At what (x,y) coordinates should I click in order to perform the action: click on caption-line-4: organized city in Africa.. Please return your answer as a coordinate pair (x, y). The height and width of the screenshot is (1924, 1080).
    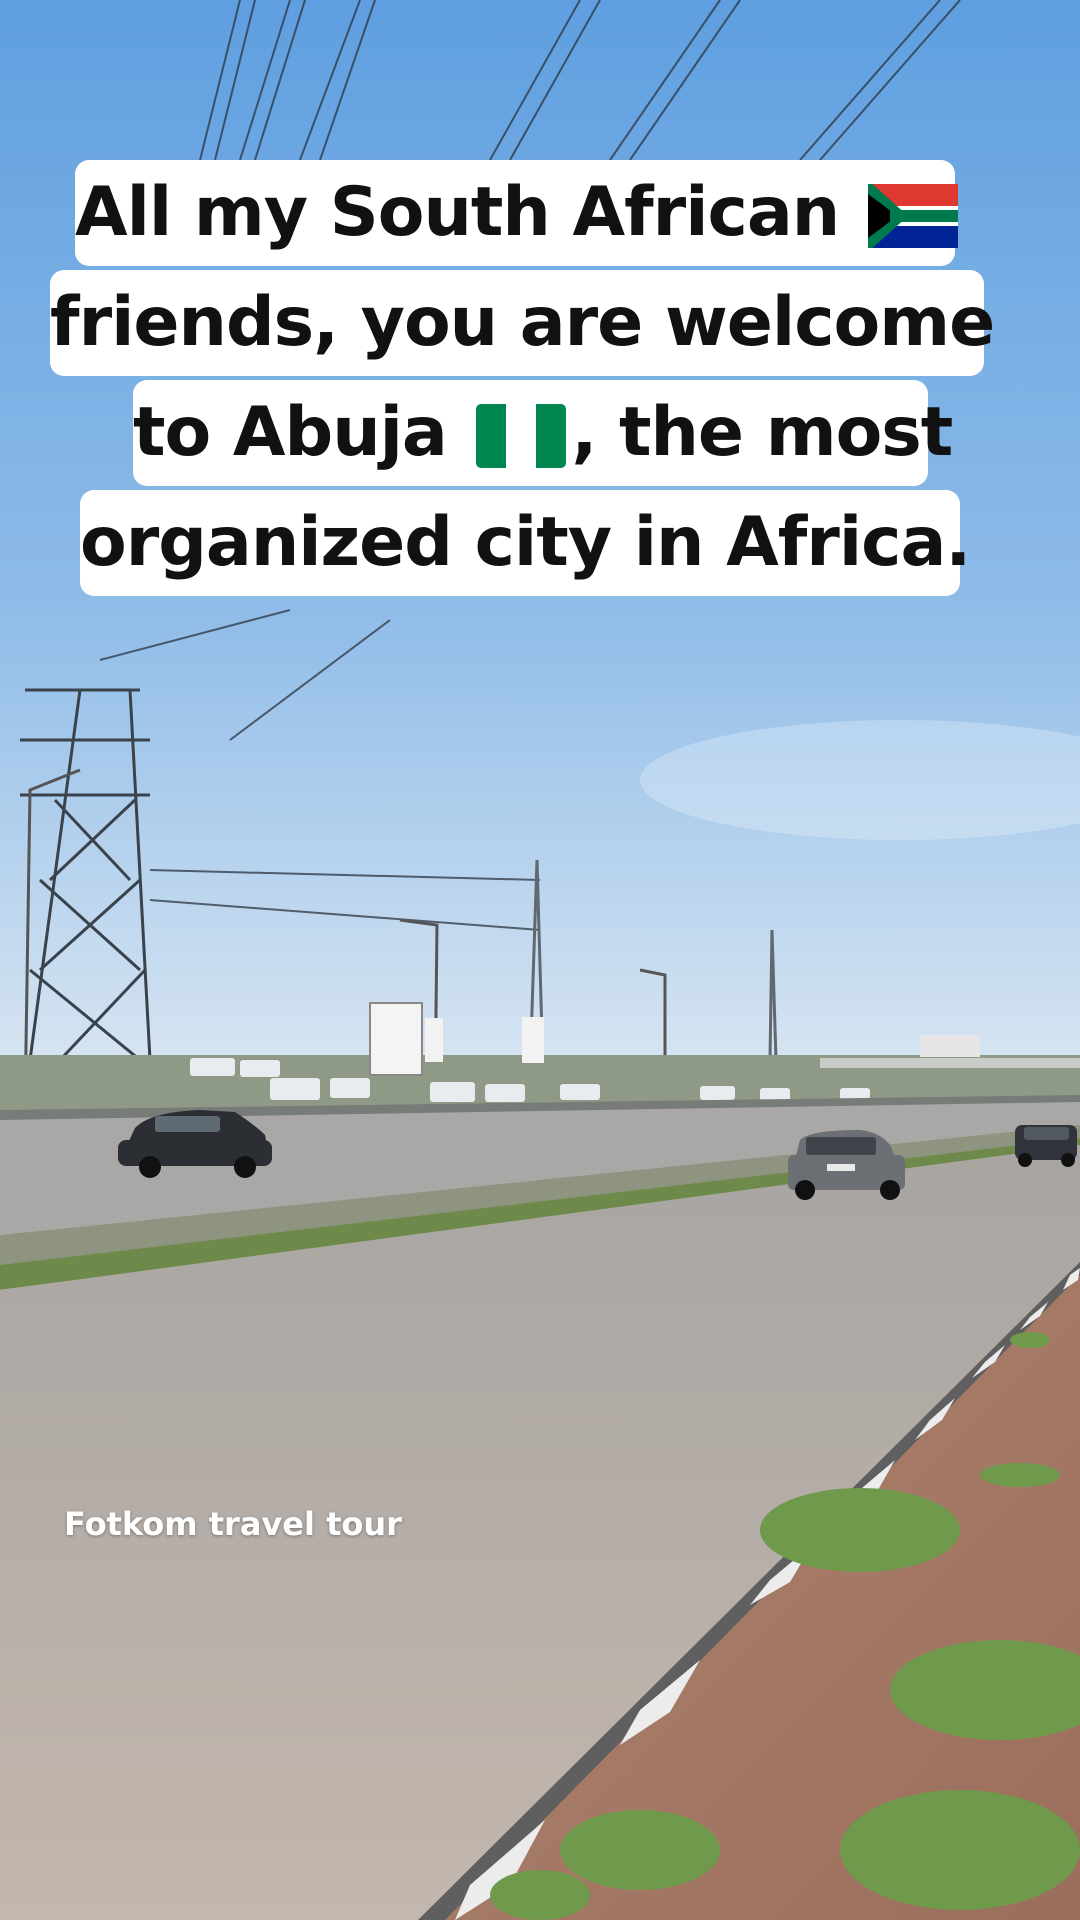
    Looking at the image, I should click on (525, 543).